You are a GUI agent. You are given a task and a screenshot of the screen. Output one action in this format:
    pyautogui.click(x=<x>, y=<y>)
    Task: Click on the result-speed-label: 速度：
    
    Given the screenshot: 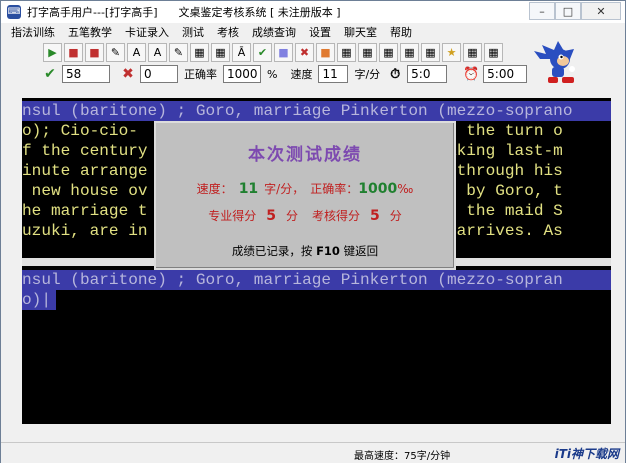 What is the action you would take?
    pyautogui.click(x=214, y=189)
    